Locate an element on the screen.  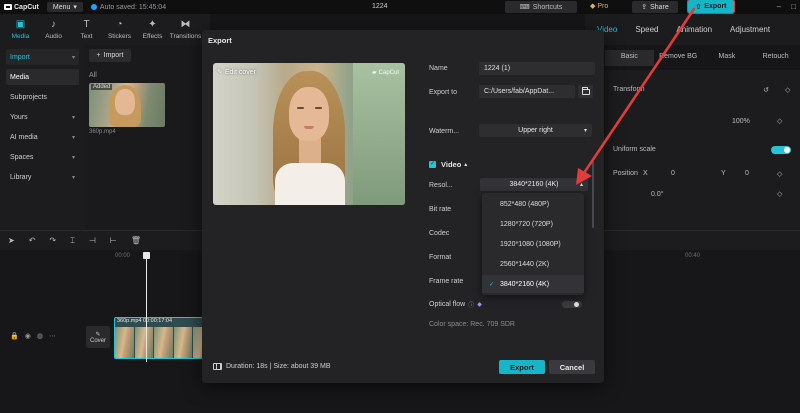
cover-preview: ✎ Edit cover ▰ CapCut is located at coordinates (309, 134).